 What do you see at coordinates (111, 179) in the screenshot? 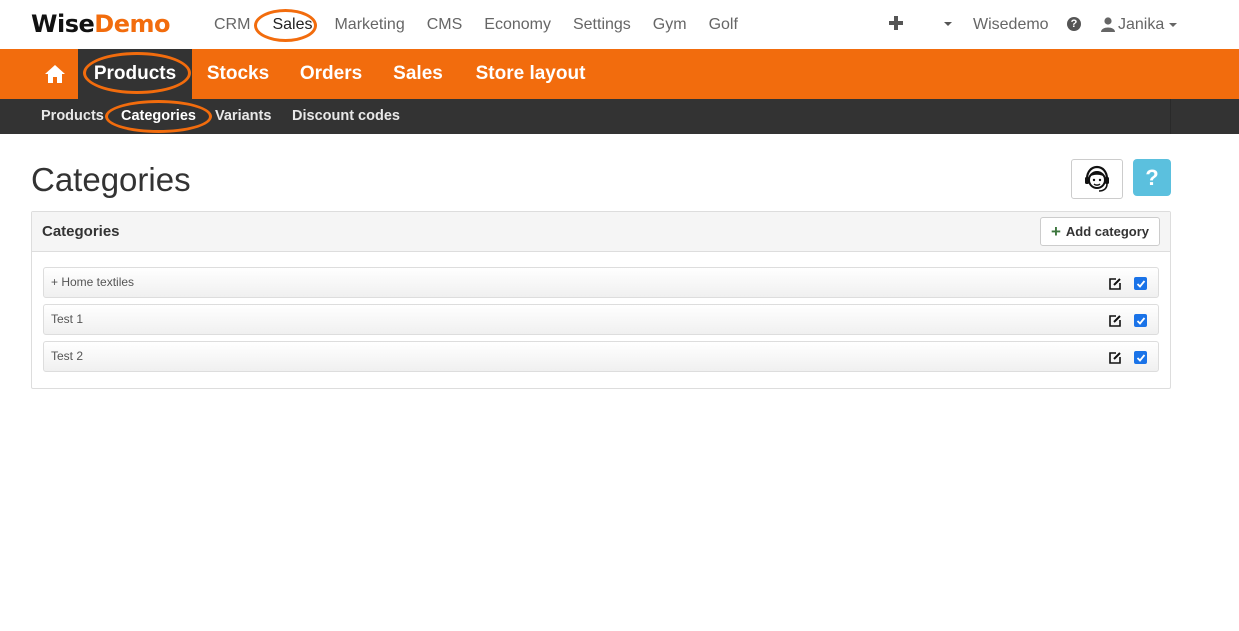
I see `page-title: Categories` at bounding box center [111, 179].